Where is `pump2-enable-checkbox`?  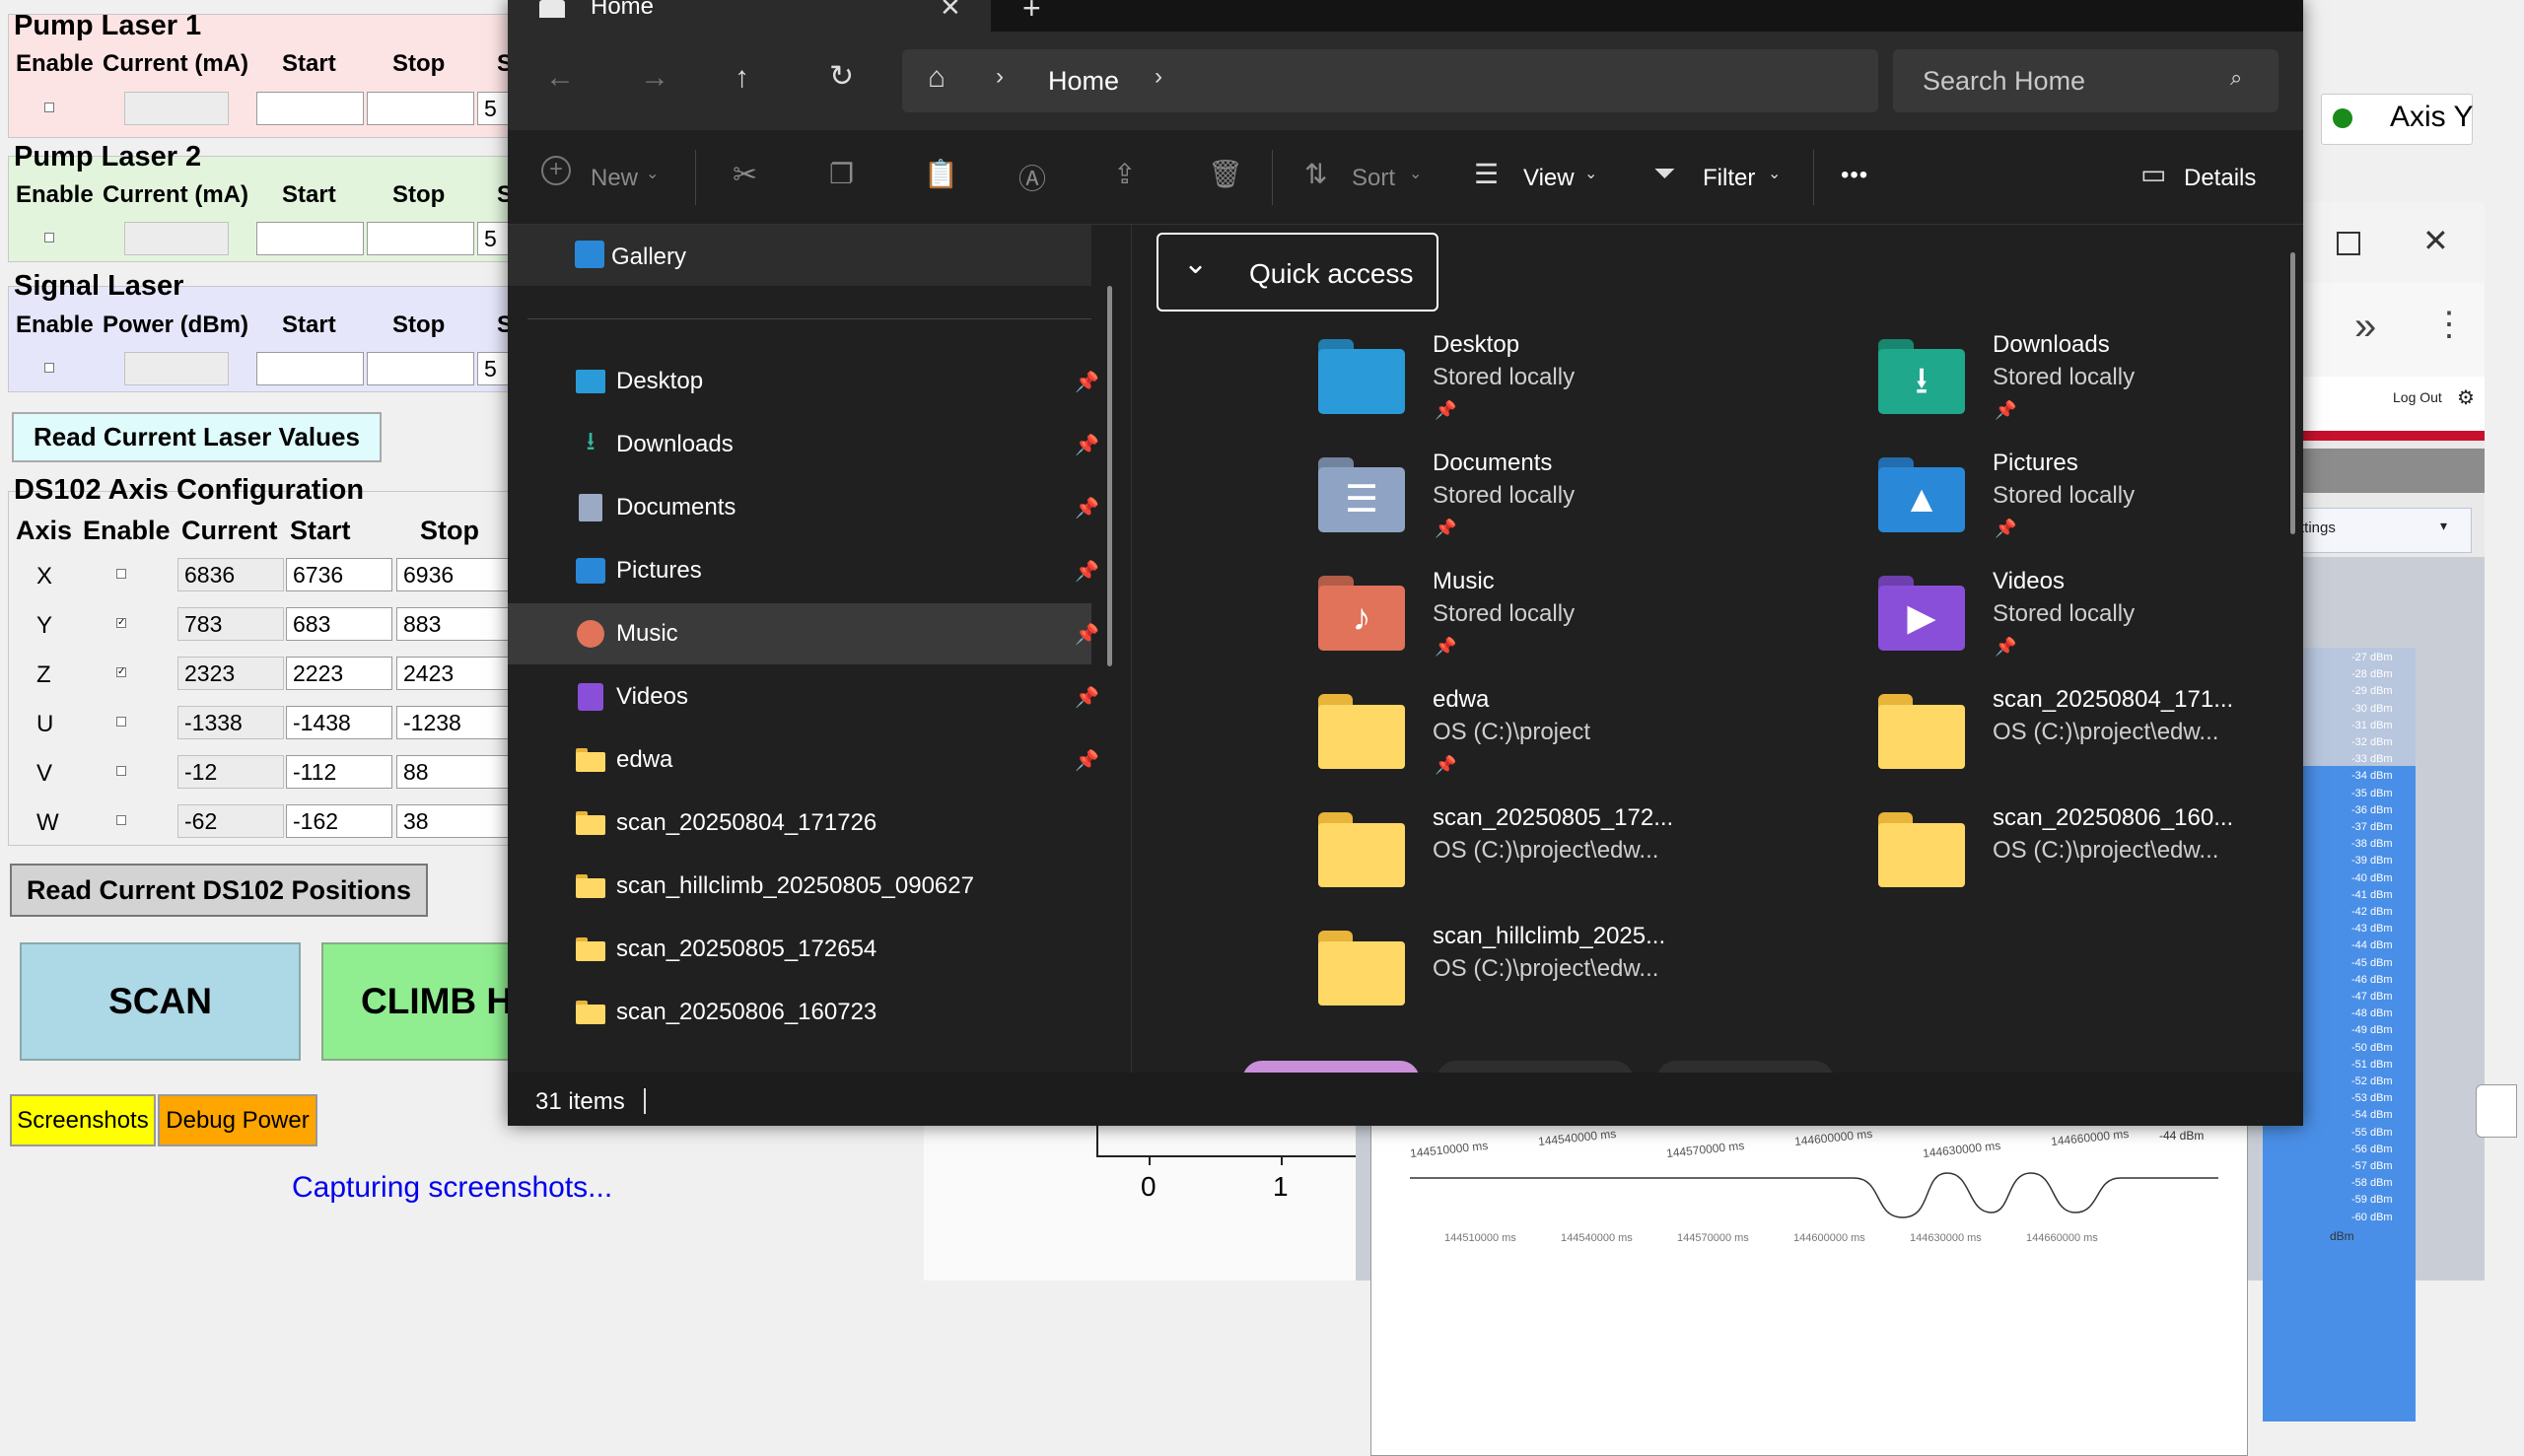
pump2-enable-checkbox is located at coordinates (49, 238).